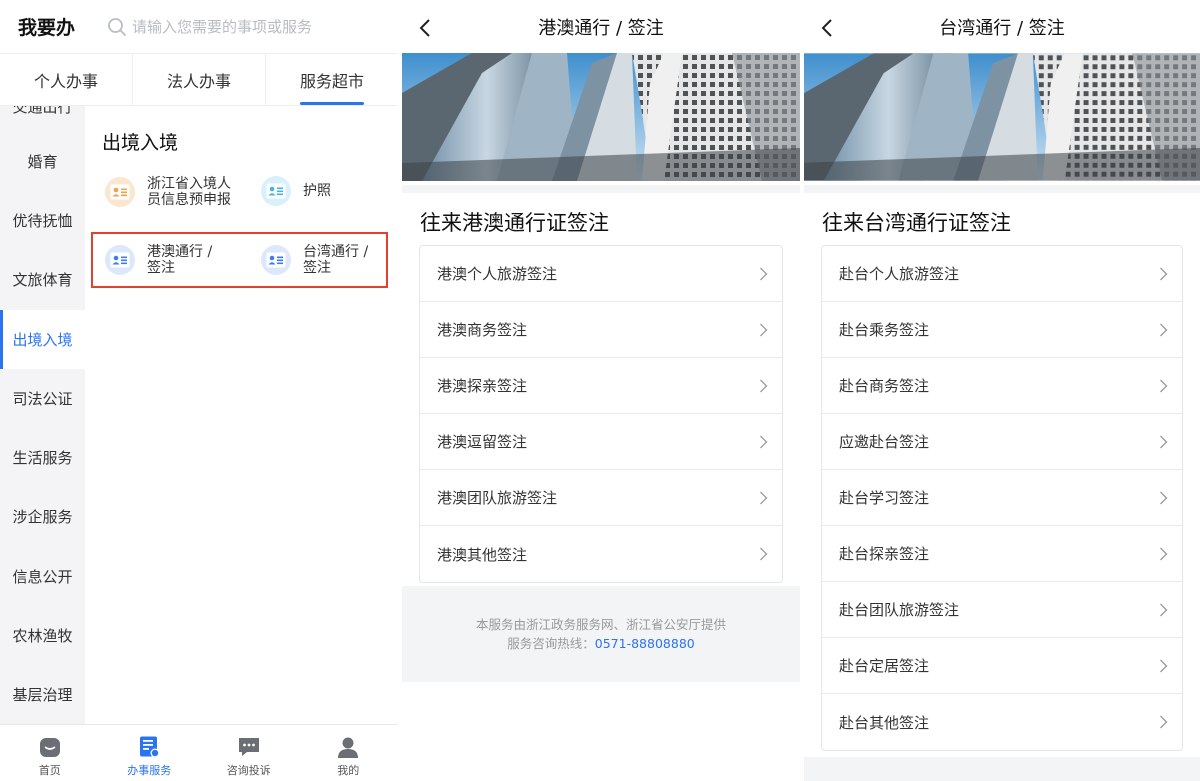 The height and width of the screenshot is (781, 1200). What do you see at coordinates (349, 753) in the screenshot?
I see `nav-mine: 我的` at bounding box center [349, 753].